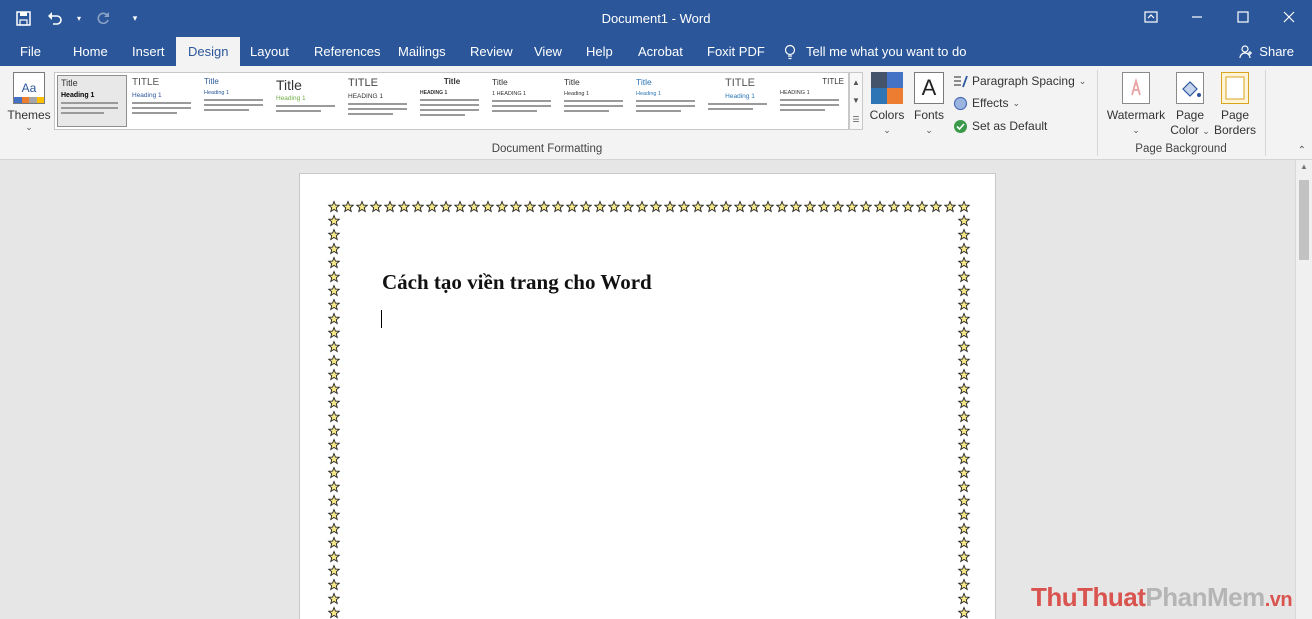 Image resolution: width=1312 pixels, height=619 pixels. What do you see at coordinates (1235, 104) in the screenshot?
I see `page-borders-button: Page Borders` at bounding box center [1235, 104].